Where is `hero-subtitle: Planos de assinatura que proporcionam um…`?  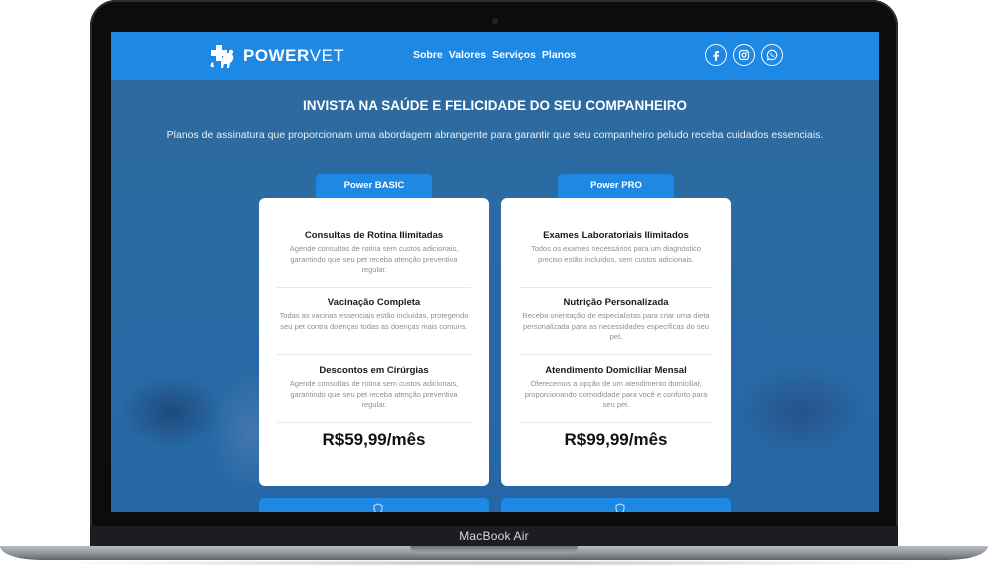 hero-subtitle: Planos de assinatura que proporcionam um… is located at coordinates (495, 135).